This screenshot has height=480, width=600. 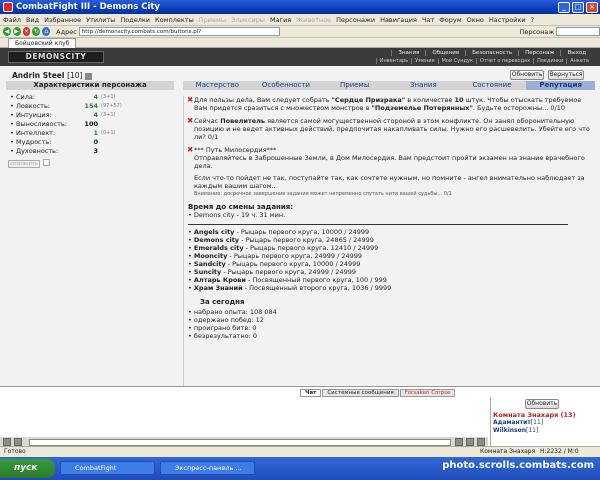 I want to click on menu-item: Навигация, so click(x=398, y=20).